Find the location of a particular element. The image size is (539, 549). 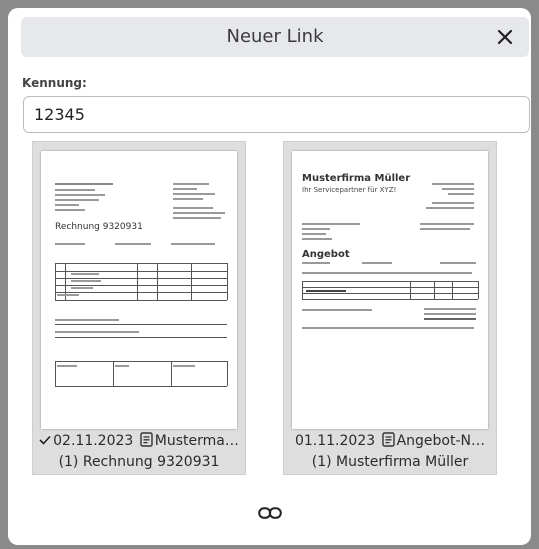

document-subtitle: (1) Rechnung 9320931 is located at coordinates (139, 462).